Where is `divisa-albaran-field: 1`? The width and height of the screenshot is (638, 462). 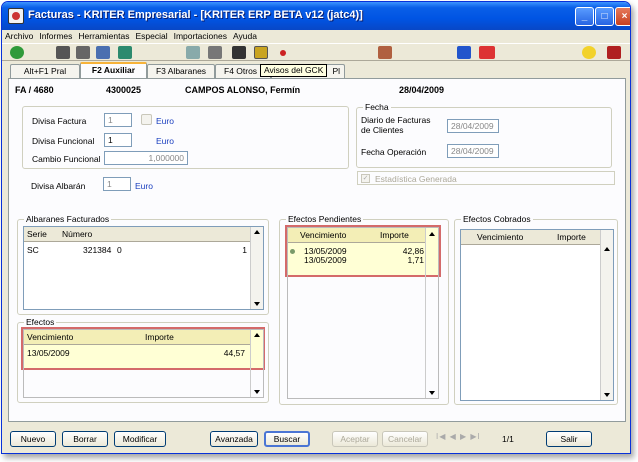
divisa-albaran-field: 1 is located at coordinates (117, 184).